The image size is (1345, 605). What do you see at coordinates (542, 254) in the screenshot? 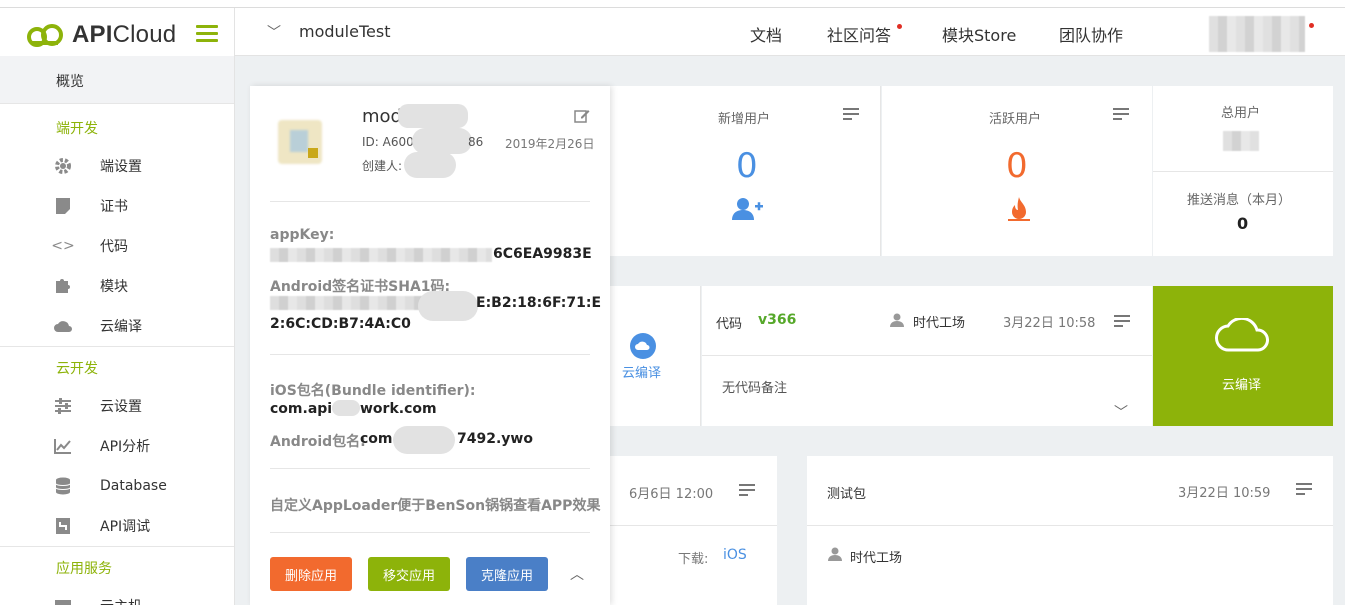
I see `appkey-value: 6C6EA9983E` at bounding box center [542, 254].